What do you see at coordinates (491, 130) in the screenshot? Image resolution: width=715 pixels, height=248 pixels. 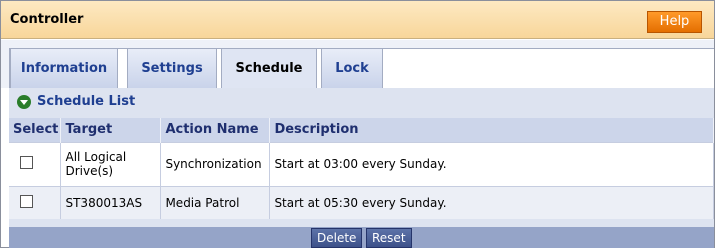 I see `column-header-description: Description` at bounding box center [491, 130].